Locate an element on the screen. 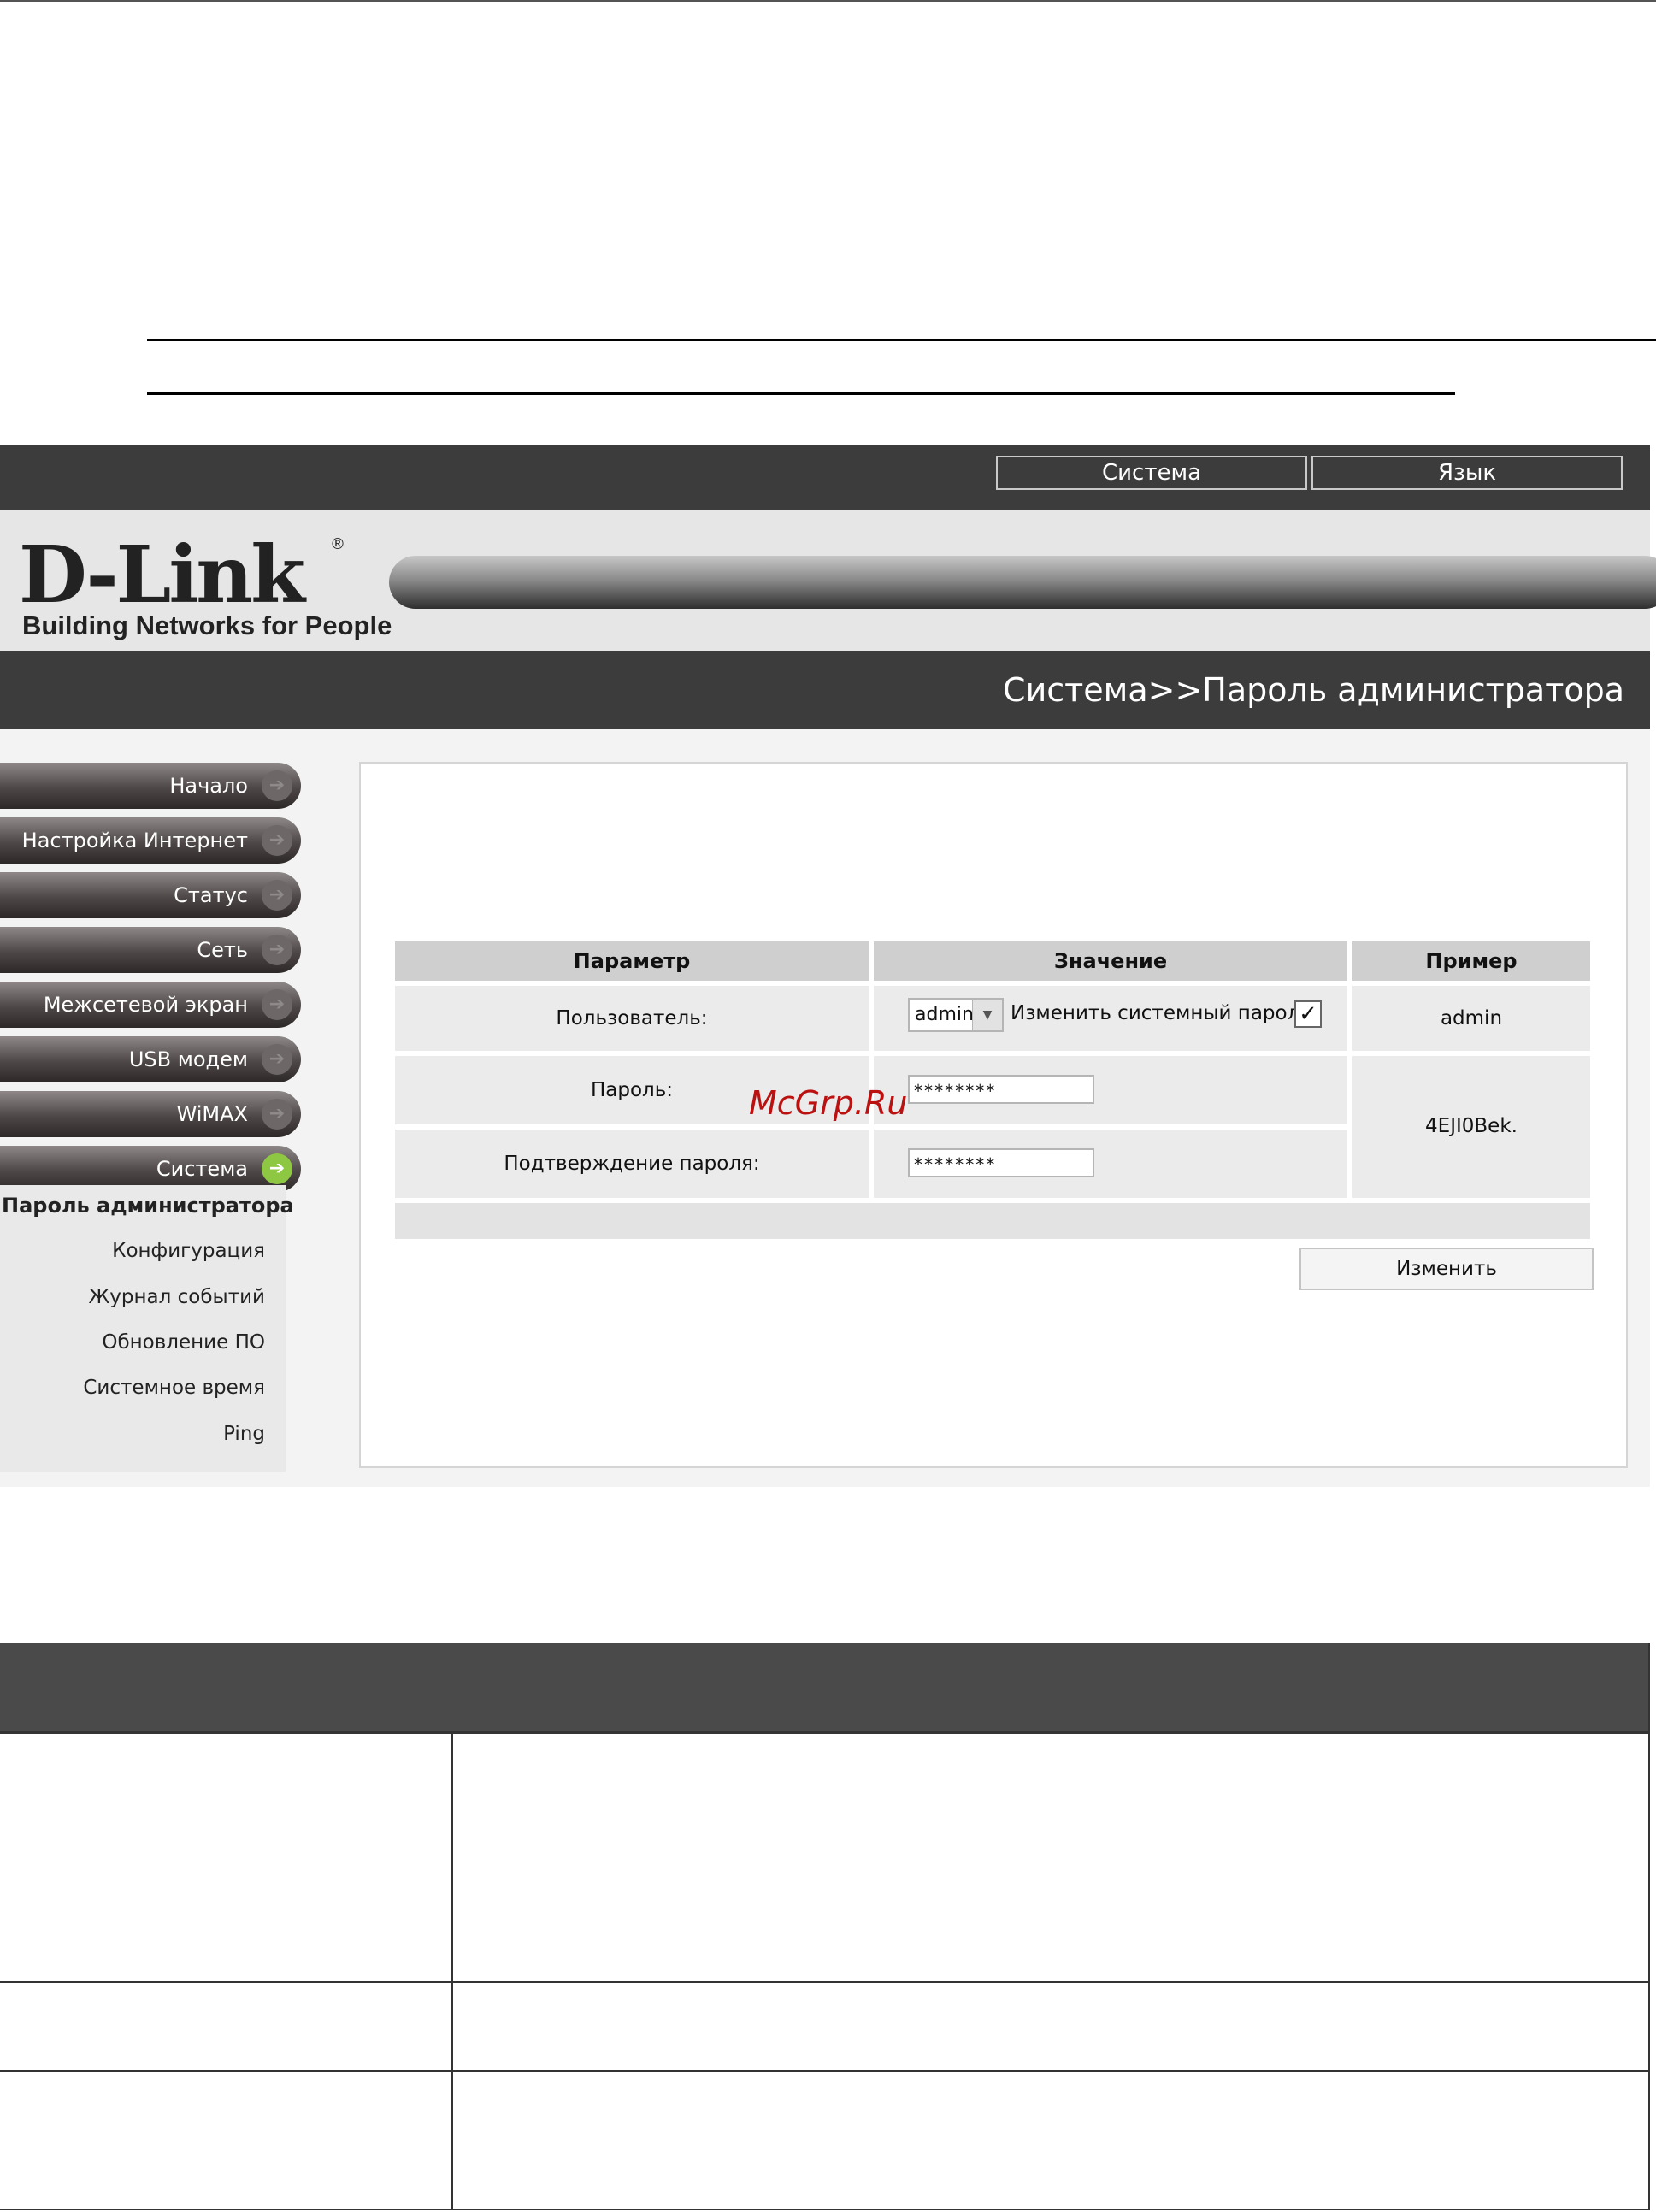 The image size is (1656, 2212). top-menu-bar: Система Язык is located at coordinates (825, 477).